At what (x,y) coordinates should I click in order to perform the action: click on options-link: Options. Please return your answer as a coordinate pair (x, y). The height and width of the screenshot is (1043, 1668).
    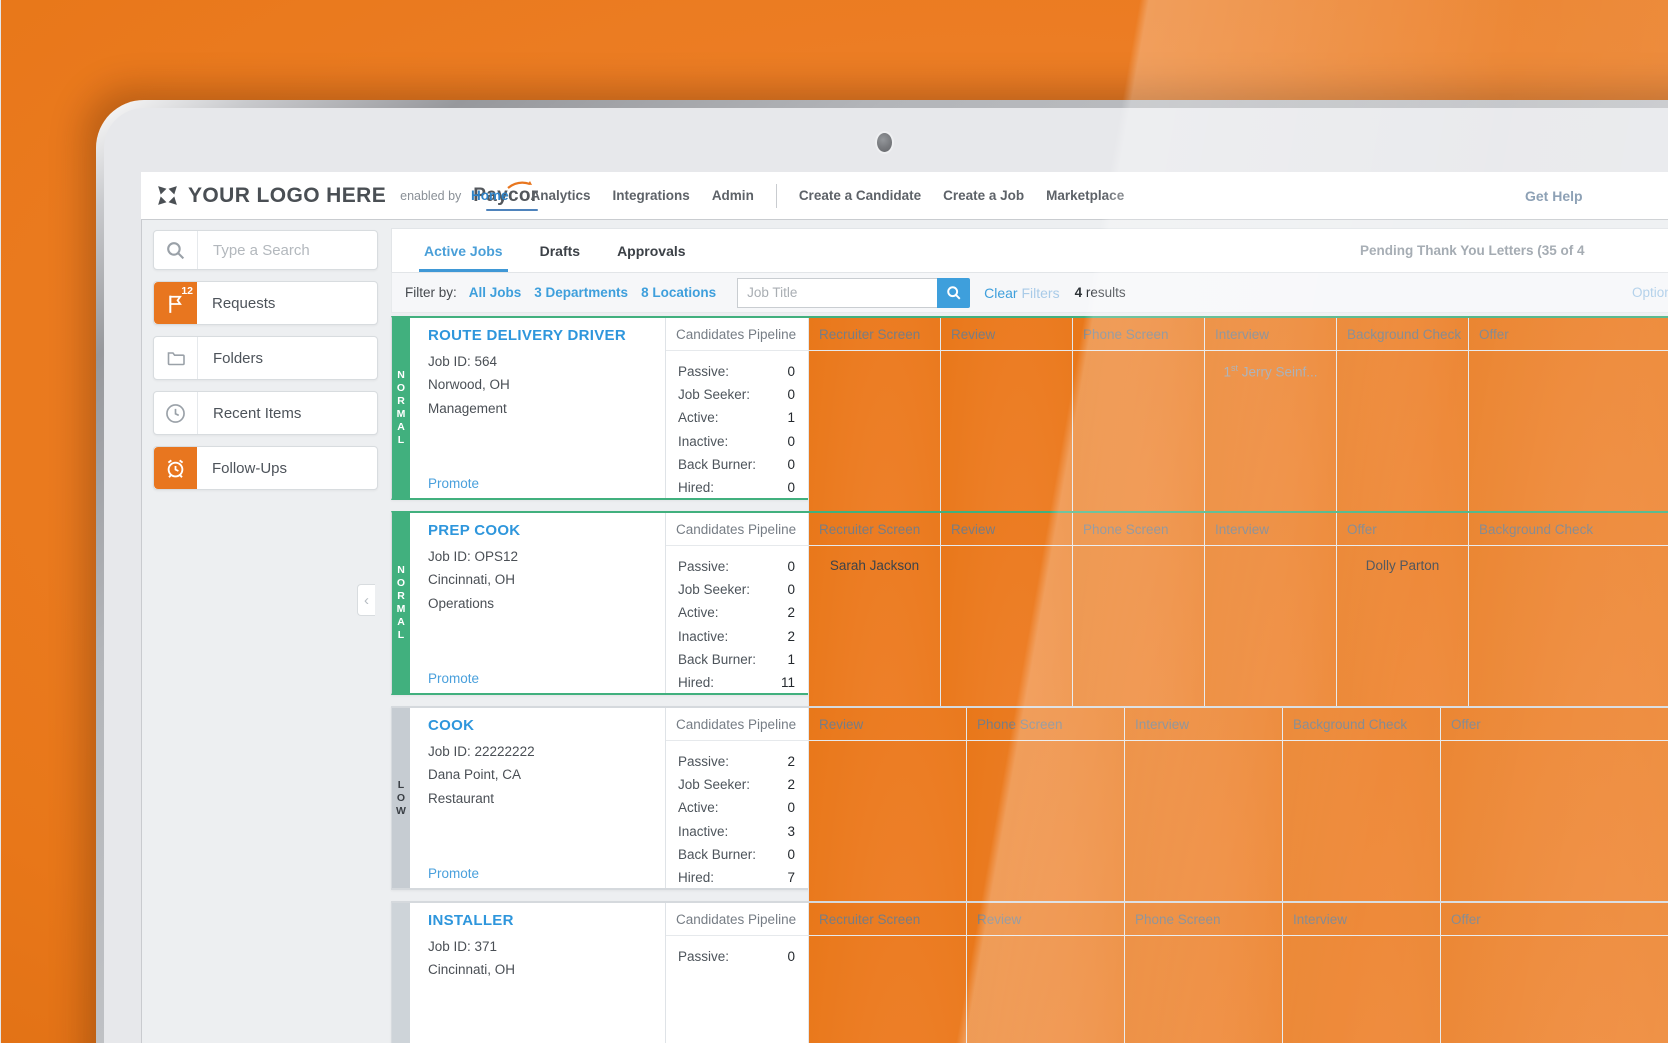
    Looking at the image, I should click on (1650, 292).